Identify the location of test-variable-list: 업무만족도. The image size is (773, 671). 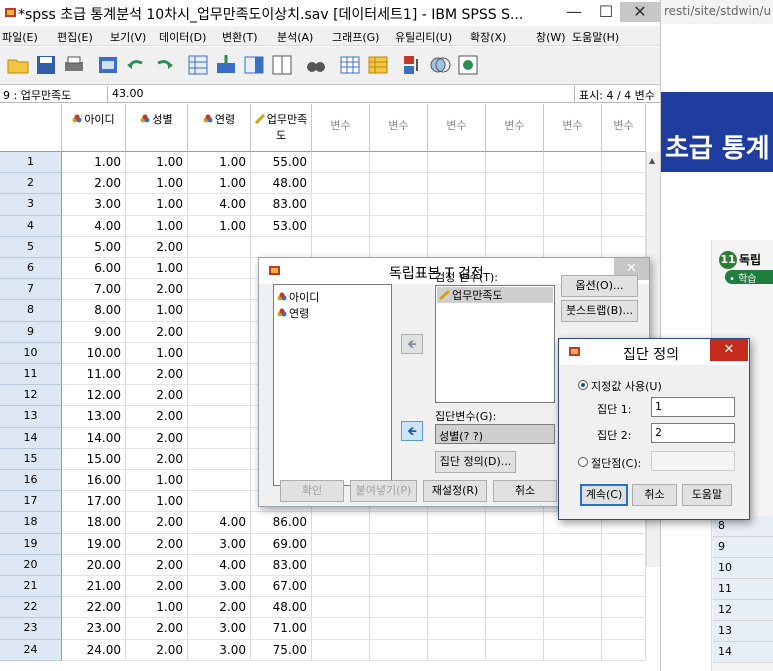
(495, 344).